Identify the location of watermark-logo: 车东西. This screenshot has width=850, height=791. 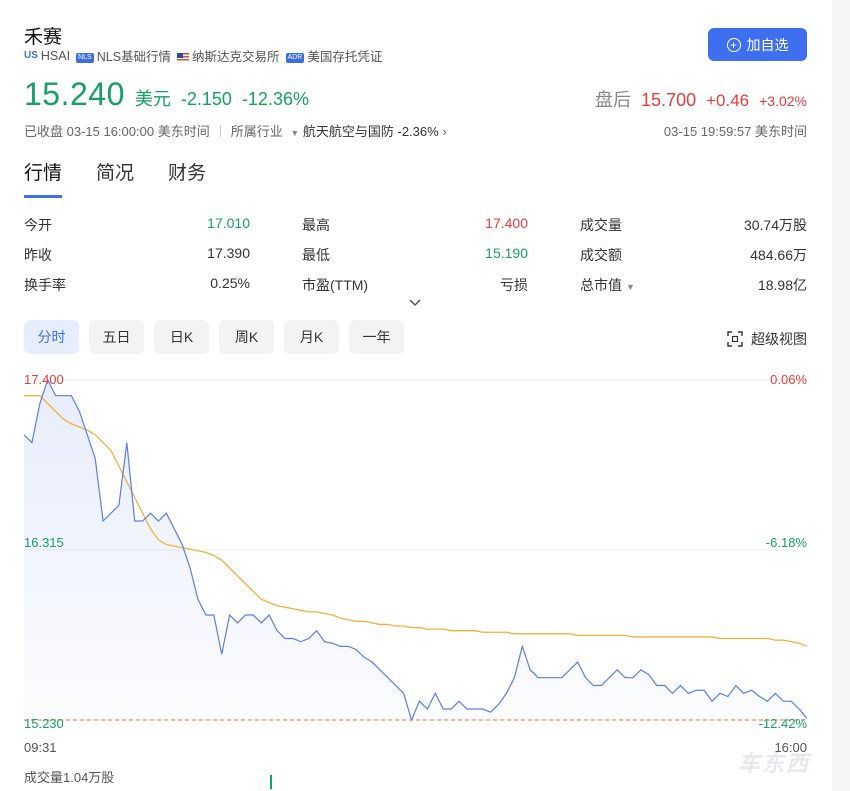
(773, 763).